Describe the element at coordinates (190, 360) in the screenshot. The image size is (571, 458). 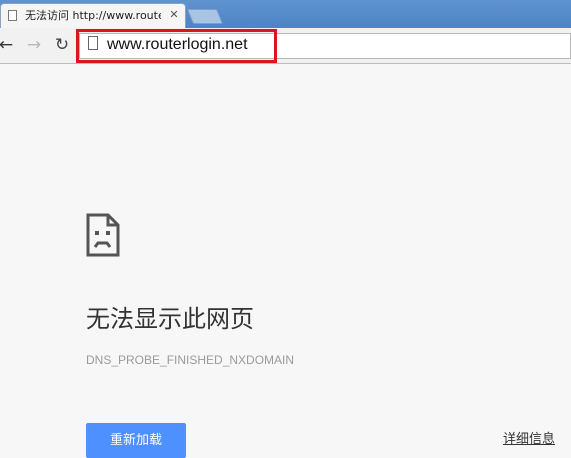
I see `error-code: DNS_PROBE_FINISHED_NXDOMAIN` at that location.